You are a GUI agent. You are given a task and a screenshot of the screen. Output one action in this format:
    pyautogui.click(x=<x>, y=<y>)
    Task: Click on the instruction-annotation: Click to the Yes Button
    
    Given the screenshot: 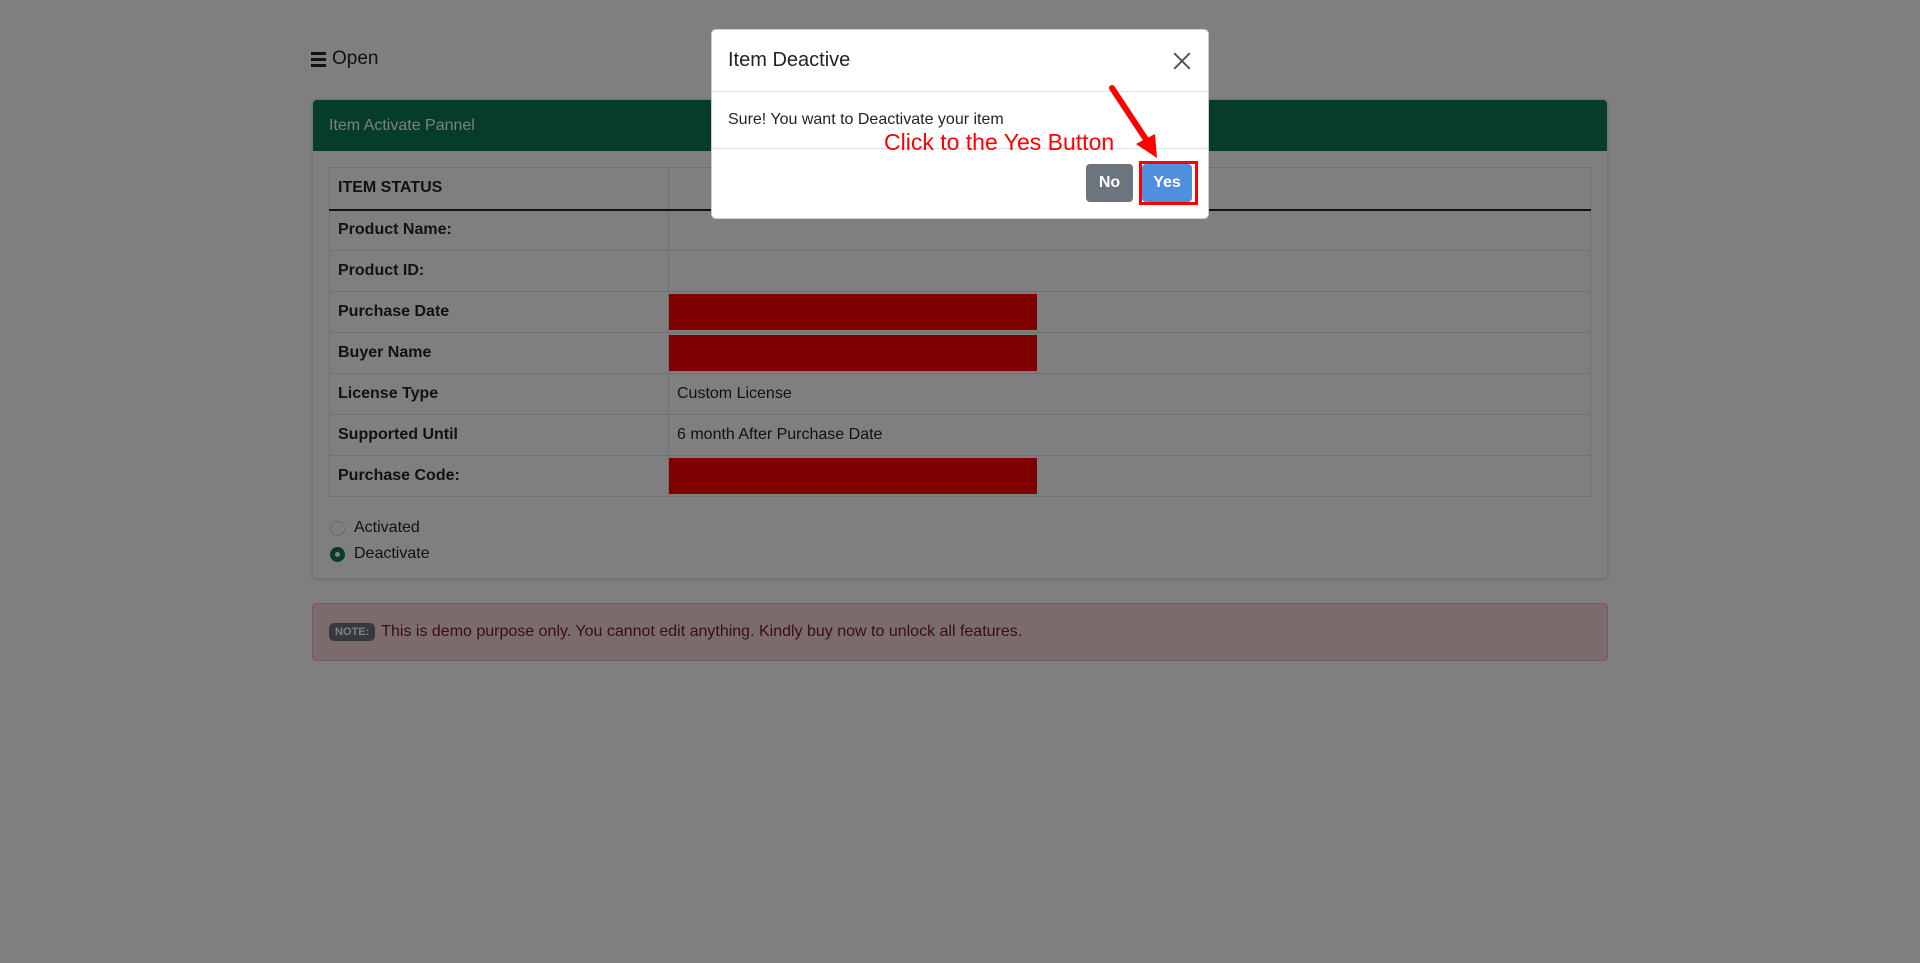 What is the action you would take?
    pyautogui.click(x=999, y=142)
    